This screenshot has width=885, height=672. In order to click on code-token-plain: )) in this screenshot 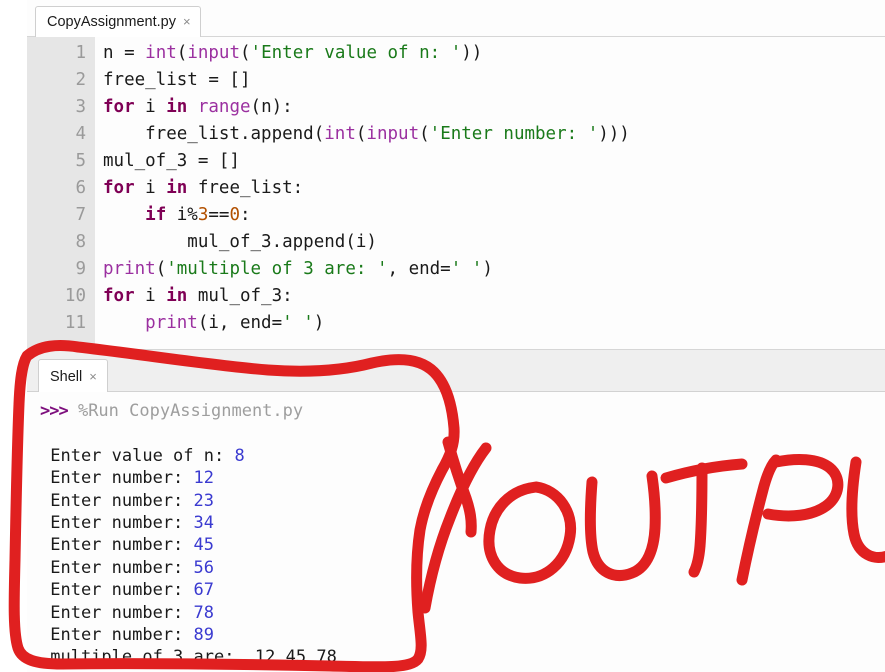, I will do `click(472, 53)`.